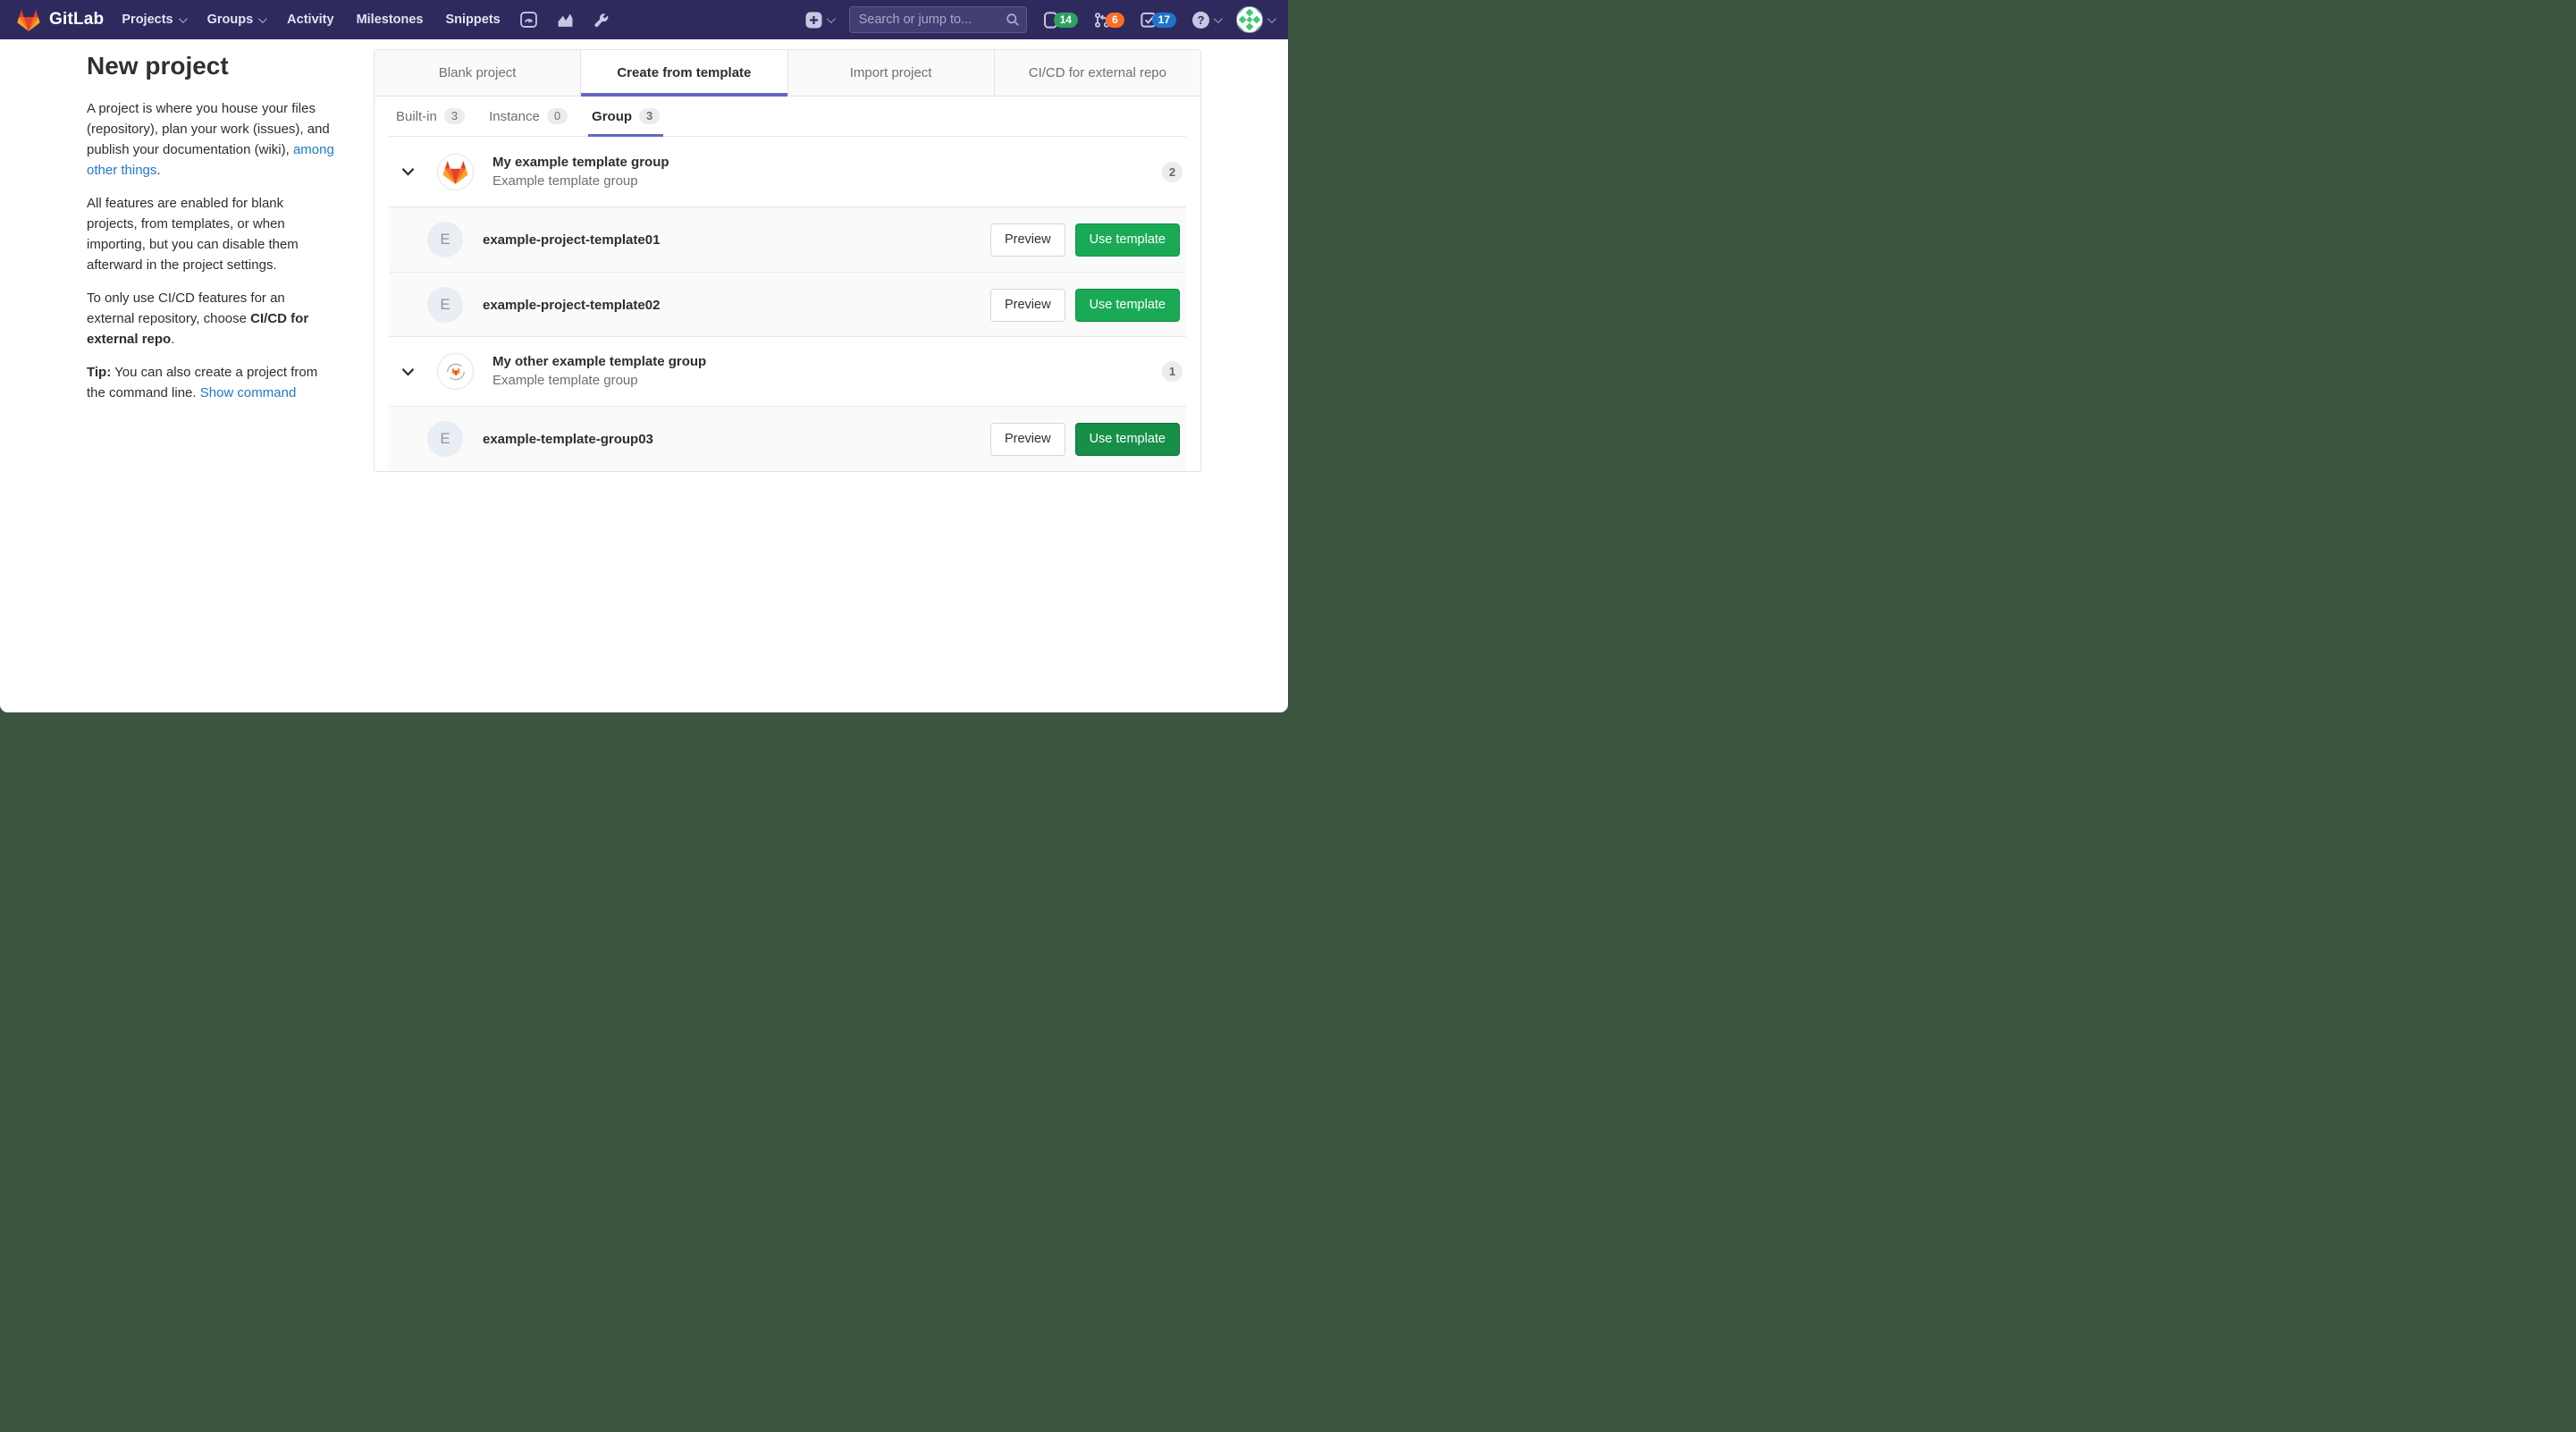 The height and width of the screenshot is (1432, 2576). Describe the element at coordinates (1201, 20) in the screenshot. I see `help-icon: ?` at that location.